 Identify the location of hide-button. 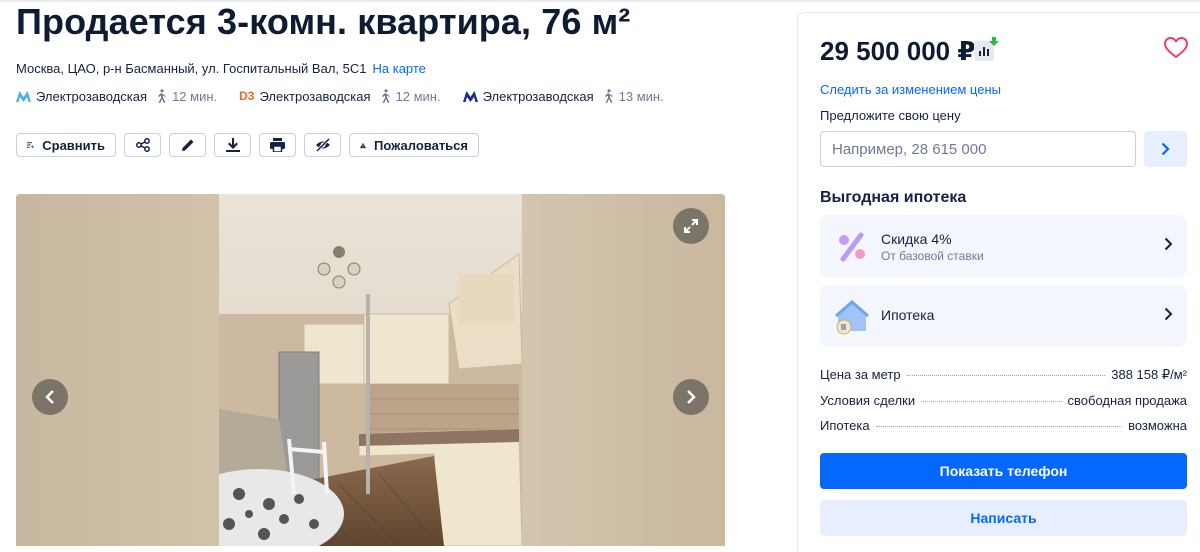
(322, 145).